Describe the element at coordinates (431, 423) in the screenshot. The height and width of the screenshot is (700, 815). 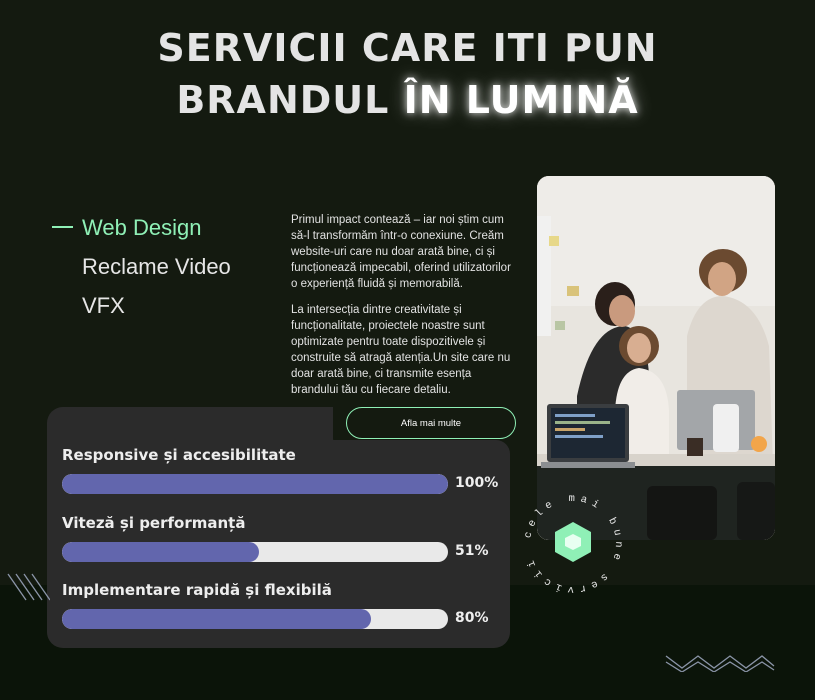
I see `learn-more-button: Afla mai multe` at that location.